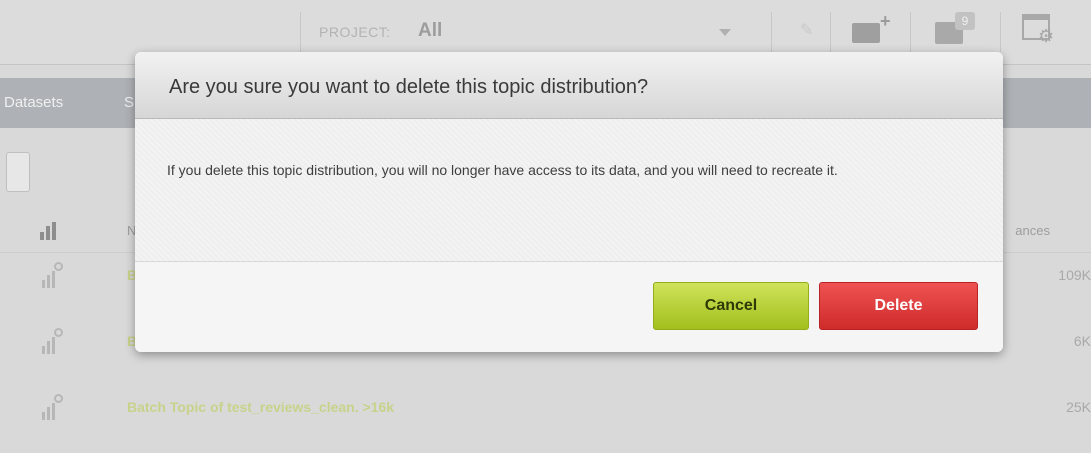 The image size is (1091, 453). What do you see at coordinates (1082, 341) in the screenshot?
I see `row-instances: 6K` at bounding box center [1082, 341].